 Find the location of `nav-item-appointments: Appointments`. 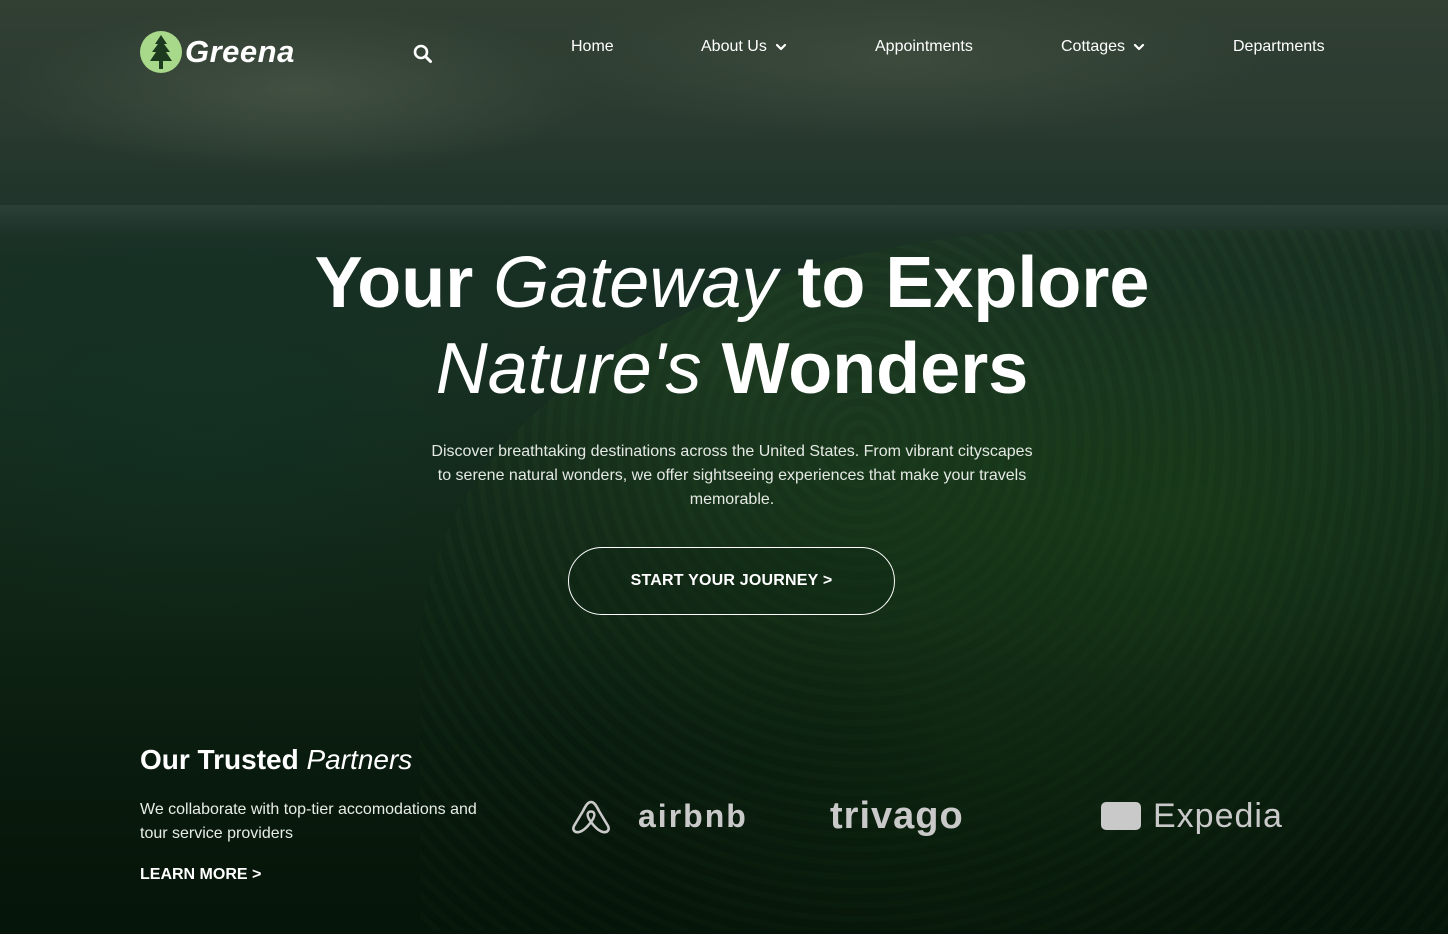

nav-item-appointments: Appointments is located at coordinates (924, 47).